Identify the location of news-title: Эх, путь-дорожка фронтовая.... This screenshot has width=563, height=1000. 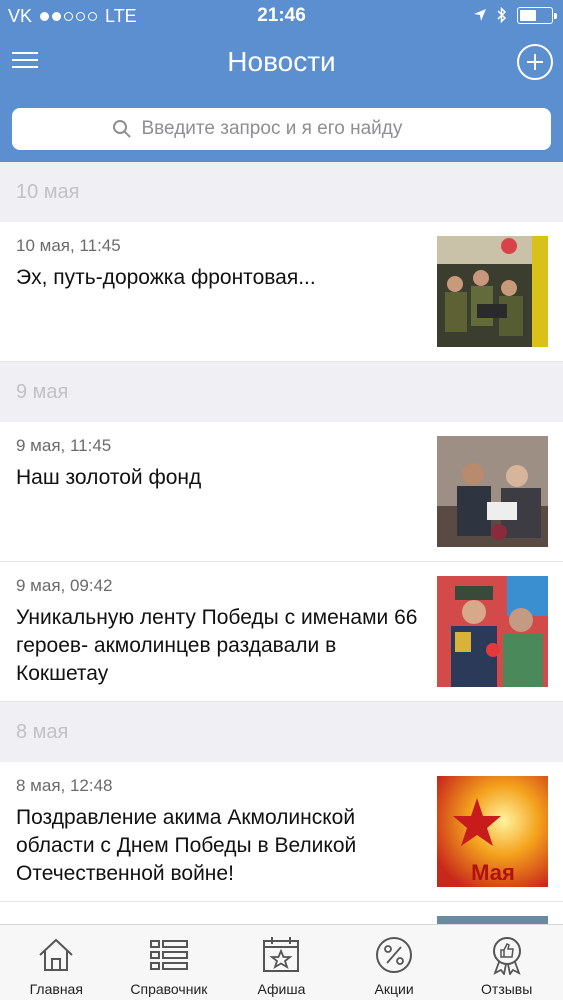
(166, 277).